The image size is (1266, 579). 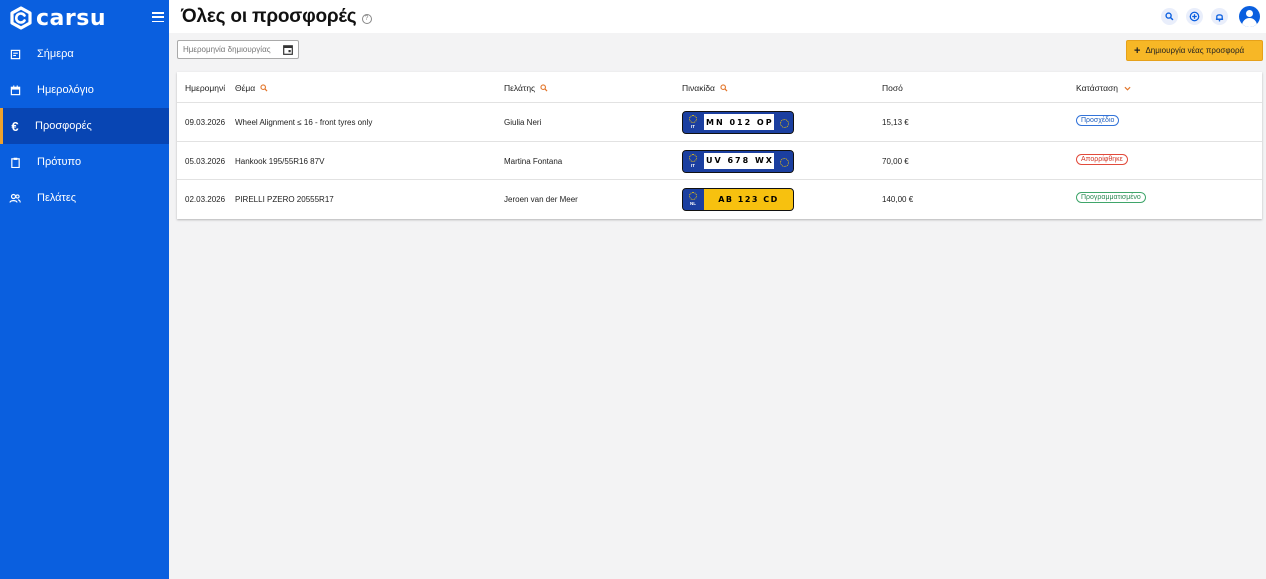 I want to click on sidebar-item-label: Σήμερα, so click(x=55, y=54).